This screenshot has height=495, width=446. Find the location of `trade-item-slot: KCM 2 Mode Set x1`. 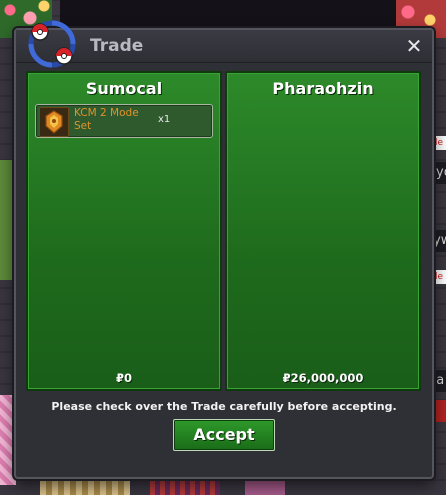

trade-item-slot: KCM 2 Mode Set x1 is located at coordinates (124, 121).